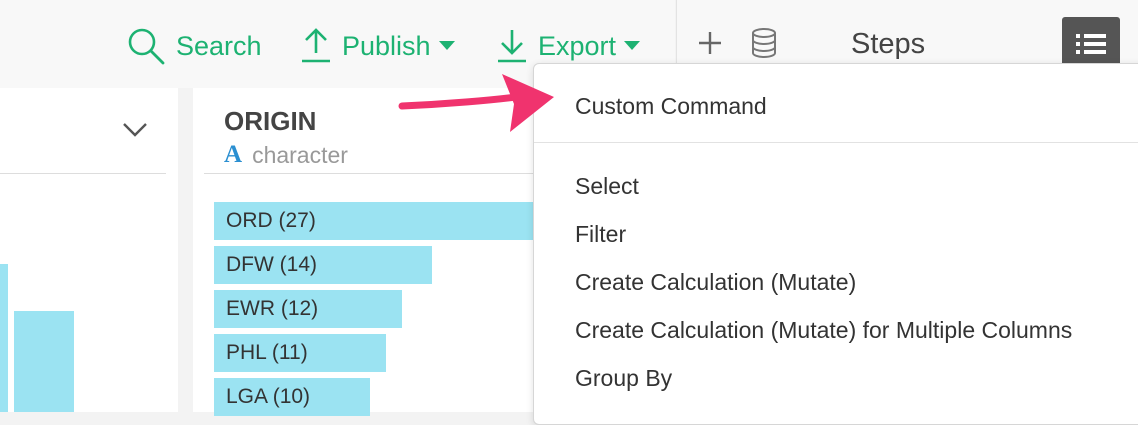 This screenshot has height=425, width=1138. Describe the element at coordinates (135, 130) in the screenshot. I see `chevron-down-icon` at that location.